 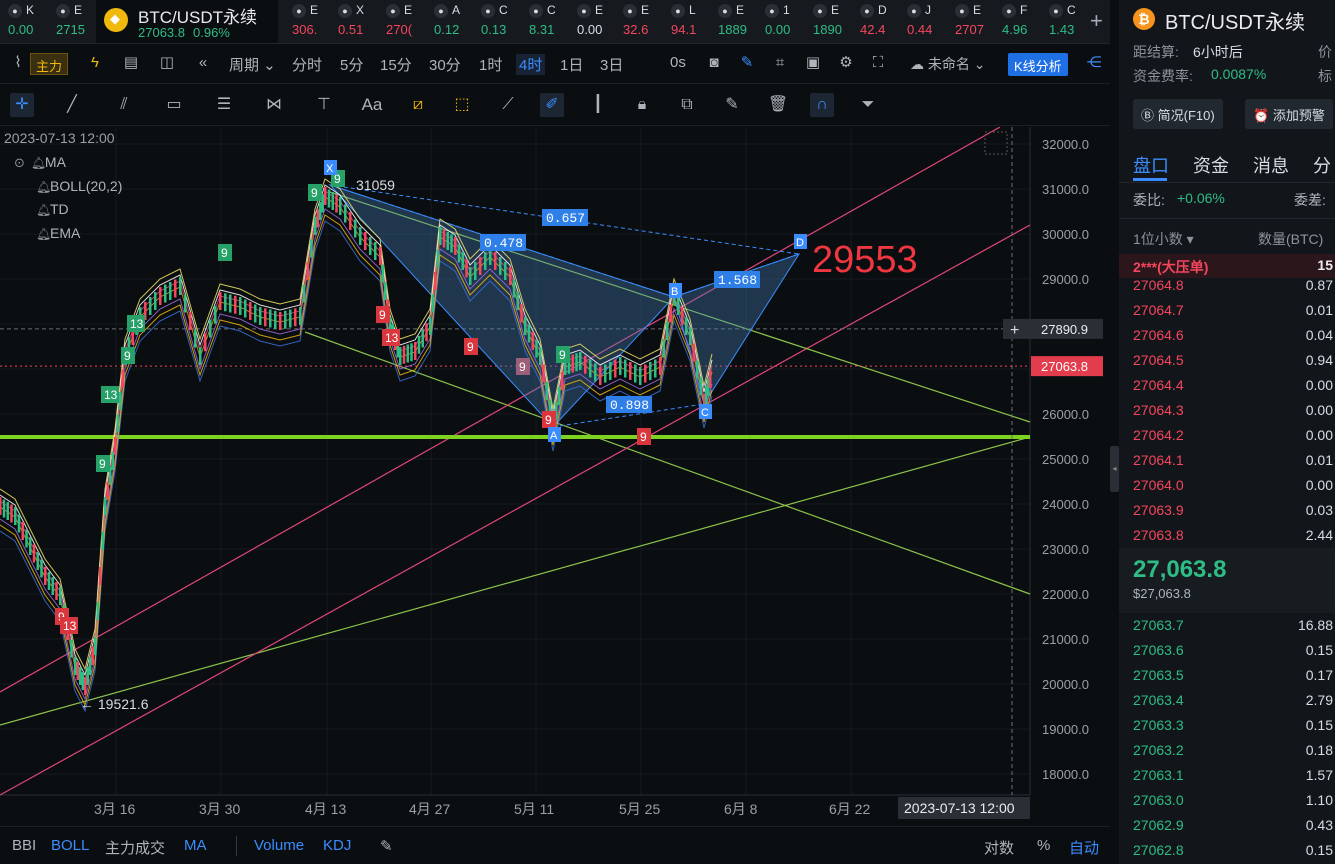 What do you see at coordinates (813, 63) in the screenshot?
I see `save-image-icon: ▣` at bounding box center [813, 63].